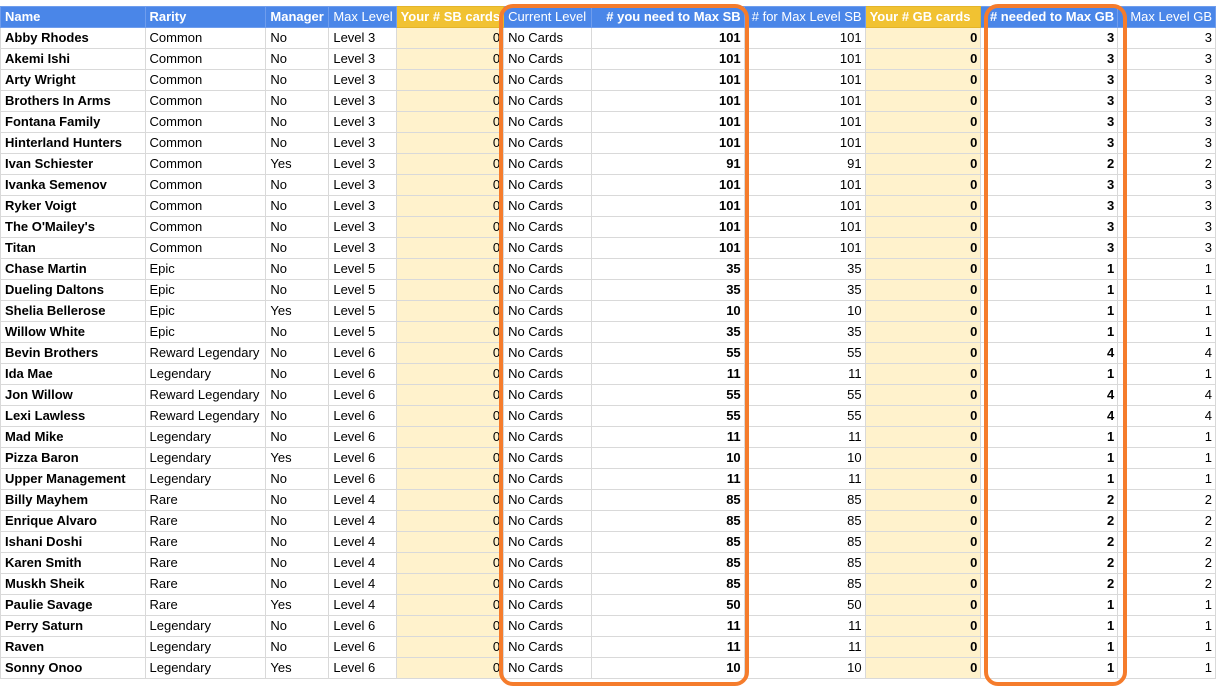  What do you see at coordinates (73, 542) in the screenshot?
I see `cell-name: Ishani Doshi` at bounding box center [73, 542].